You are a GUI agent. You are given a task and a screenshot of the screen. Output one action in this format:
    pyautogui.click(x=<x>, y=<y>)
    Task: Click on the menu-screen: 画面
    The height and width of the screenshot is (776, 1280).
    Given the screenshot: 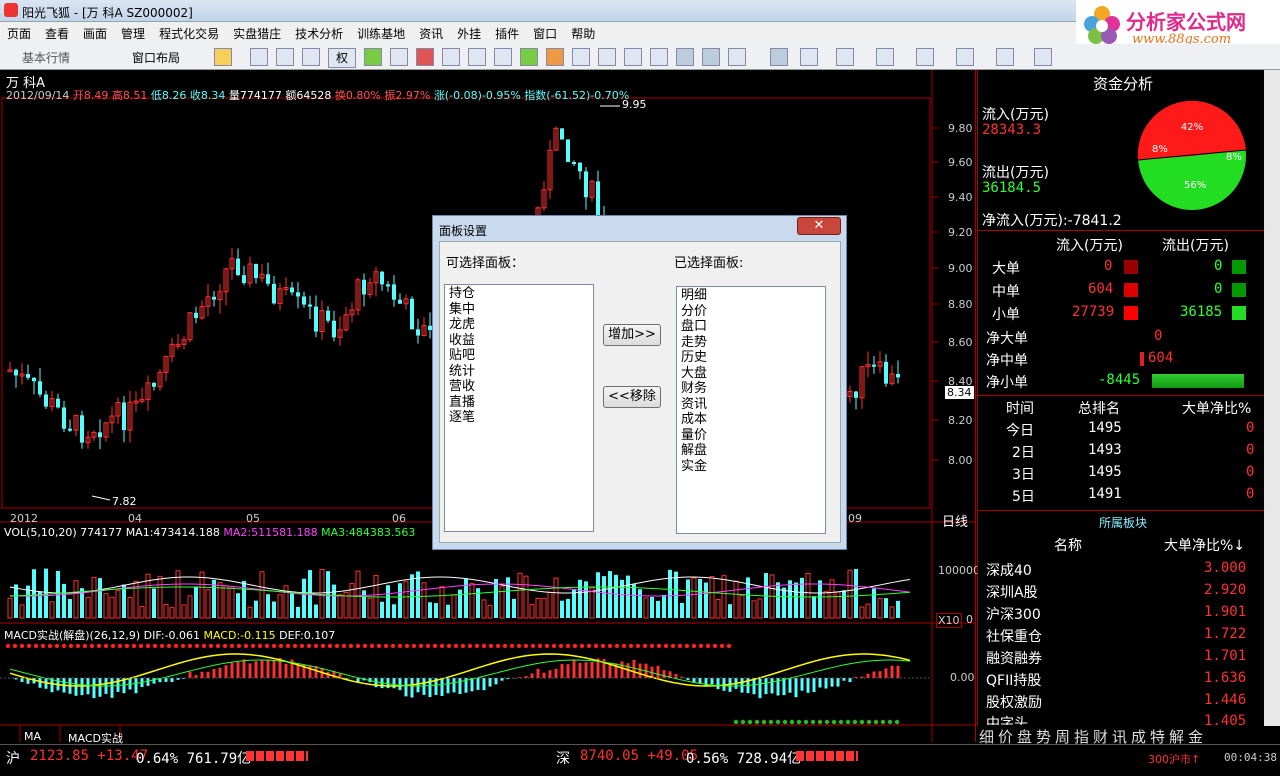 What is the action you would take?
    pyautogui.click(x=95, y=33)
    